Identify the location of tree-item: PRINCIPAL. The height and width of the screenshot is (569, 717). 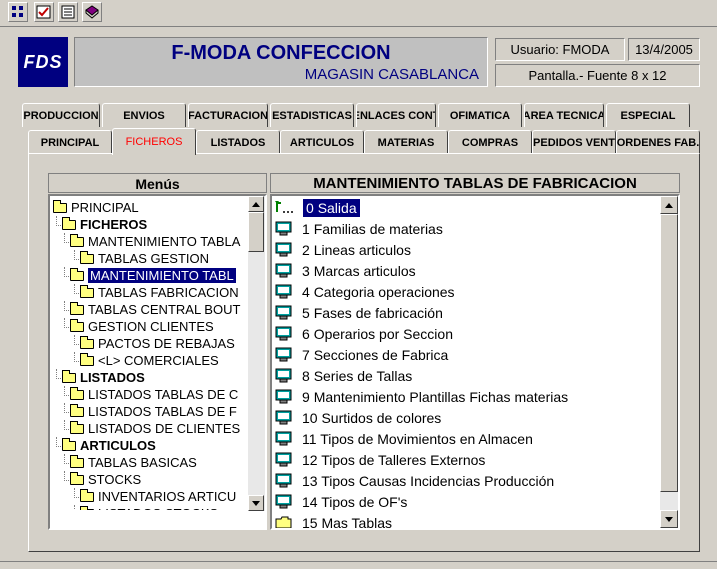
(96, 207).